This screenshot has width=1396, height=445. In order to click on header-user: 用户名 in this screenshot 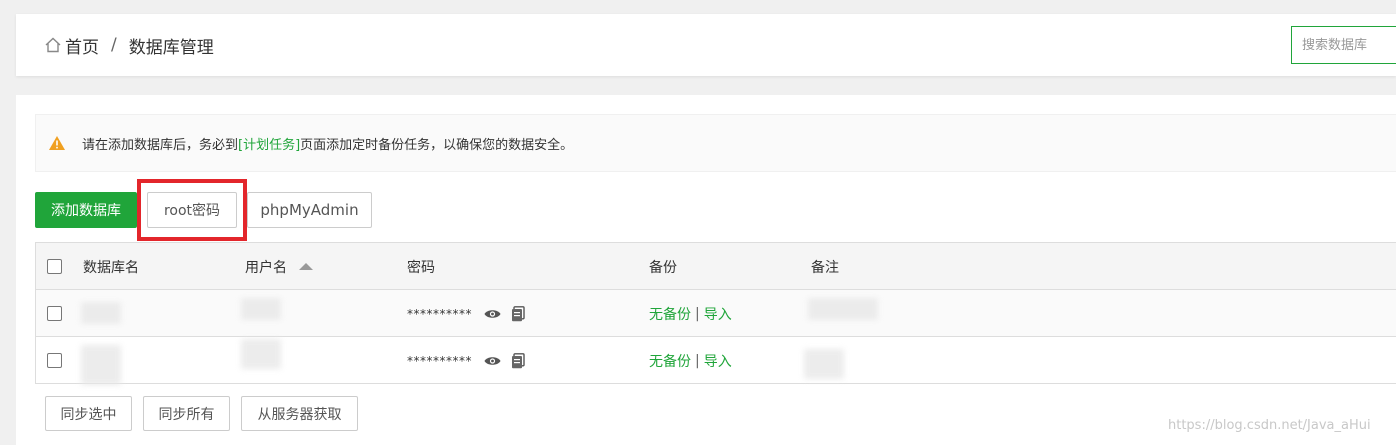, I will do `click(279, 266)`.